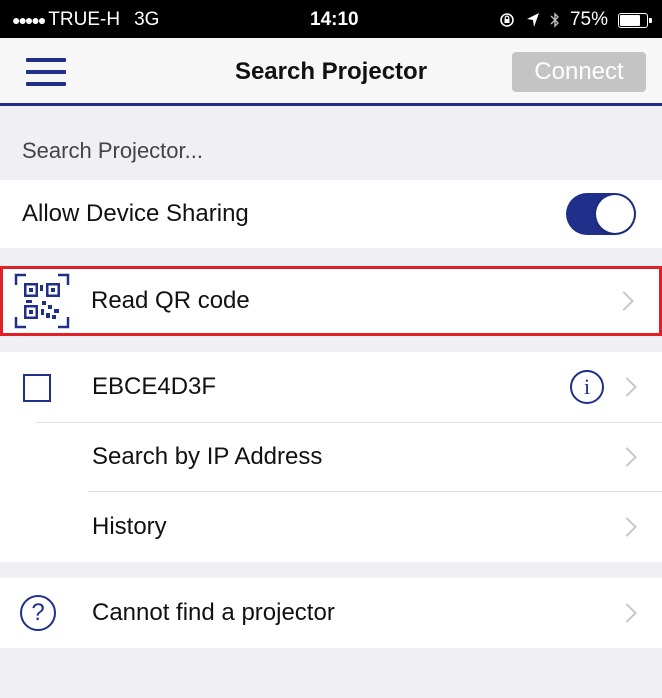  I want to click on bluetooth-icon, so click(554, 20).